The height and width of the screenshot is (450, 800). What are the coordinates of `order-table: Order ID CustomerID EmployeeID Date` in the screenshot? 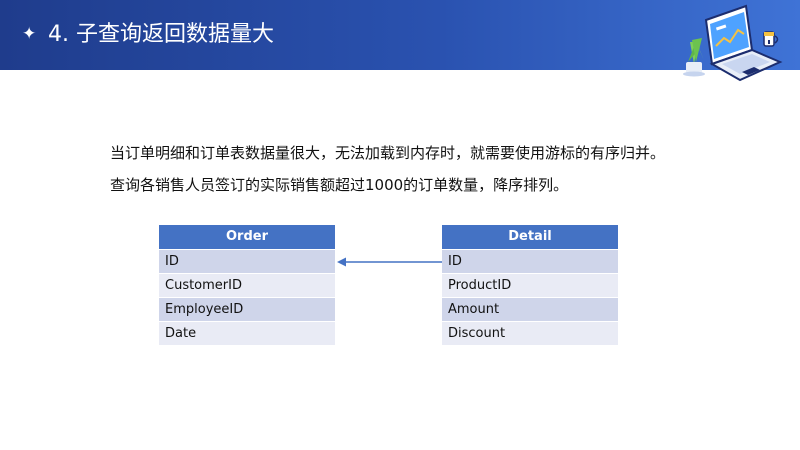 It's located at (247, 285).